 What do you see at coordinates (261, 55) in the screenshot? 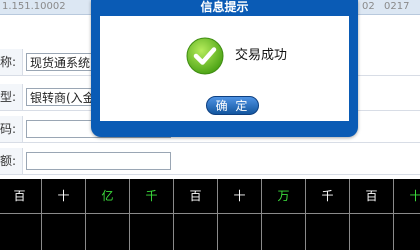
I see `dialog-message: 交易成功` at bounding box center [261, 55].